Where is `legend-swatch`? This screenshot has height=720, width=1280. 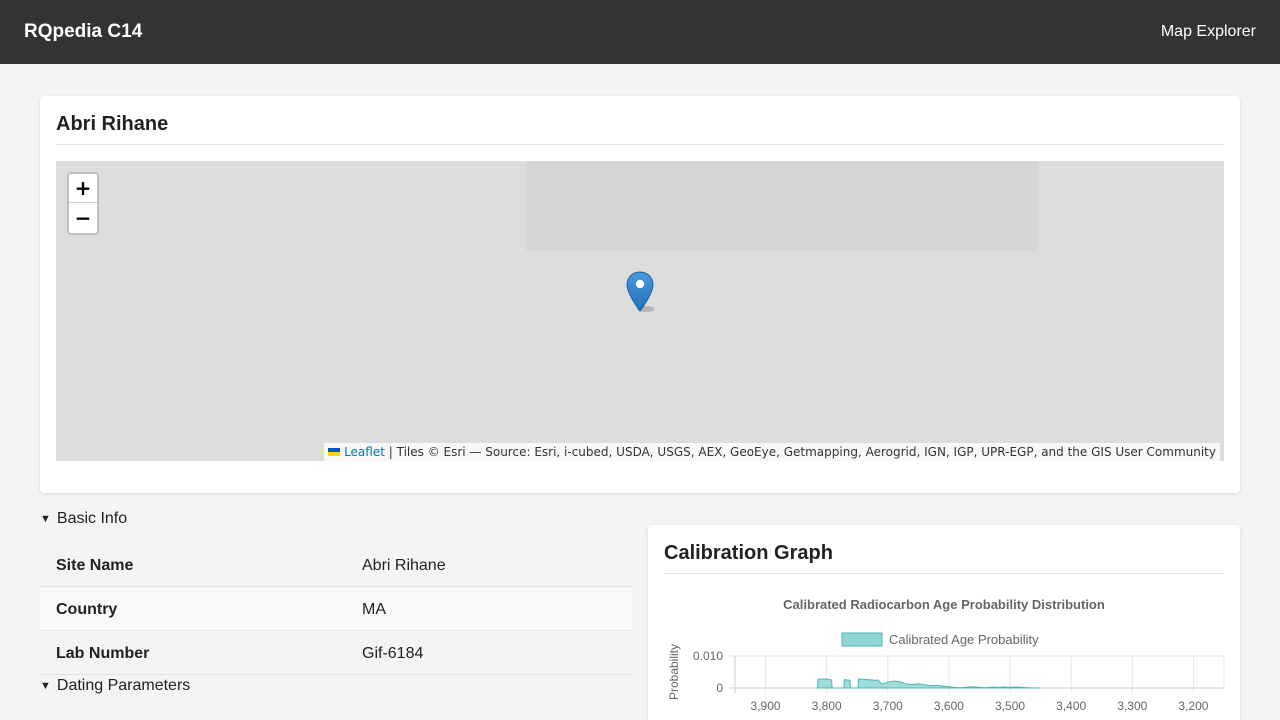 legend-swatch is located at coordinates (862, 639).